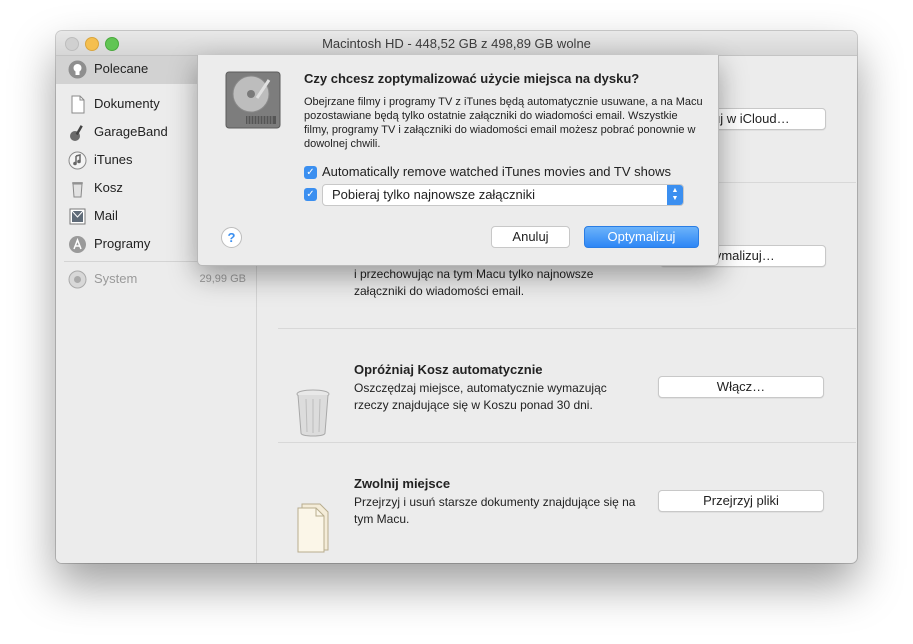  Describe the element at coordinates (121, 68) in the screenshot. I see `sidebar-item-label: Polecane` at that location.